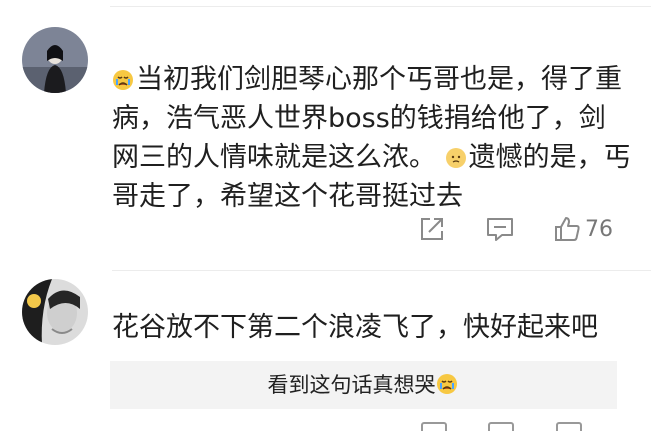 The image size is (651, 431). What do you see at coordinates (355, 327) in the screenshot?
I see `comment-text: 花谷放不下第二个浪凌飞了，快好起来吧` at bounding box center [355, 327].